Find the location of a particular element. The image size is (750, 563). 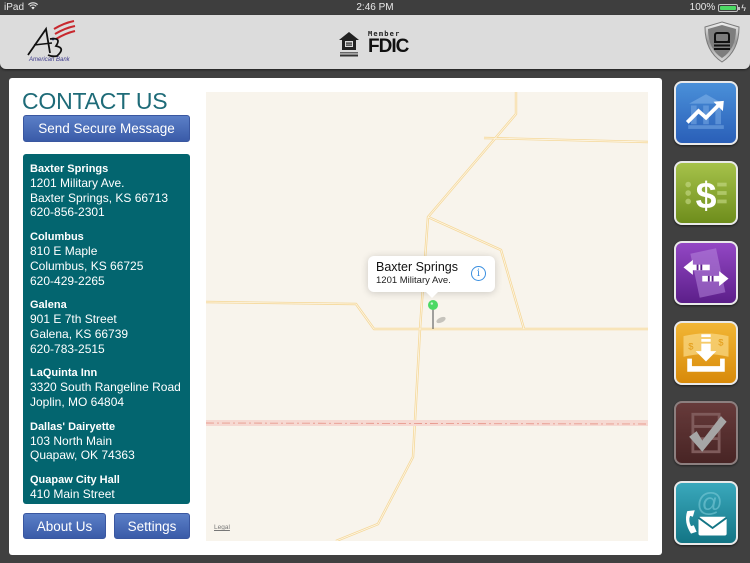

nav-transfers-button is located at coordinates (706, 273).